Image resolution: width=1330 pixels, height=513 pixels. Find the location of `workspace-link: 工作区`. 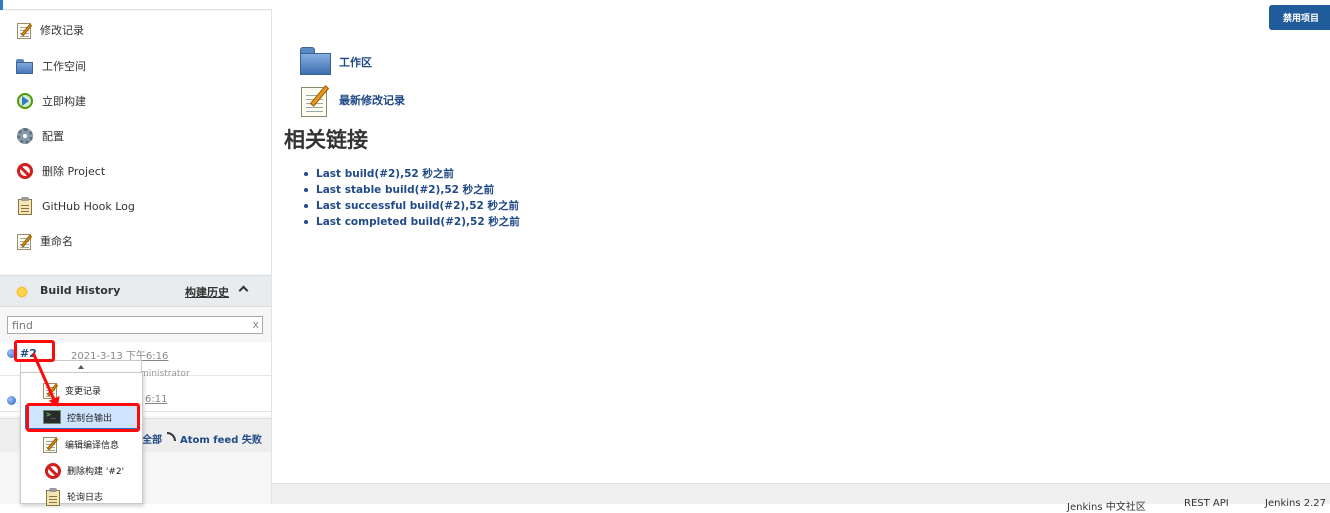

workspace-link: 工作区 is located at coordinates (335, 62).